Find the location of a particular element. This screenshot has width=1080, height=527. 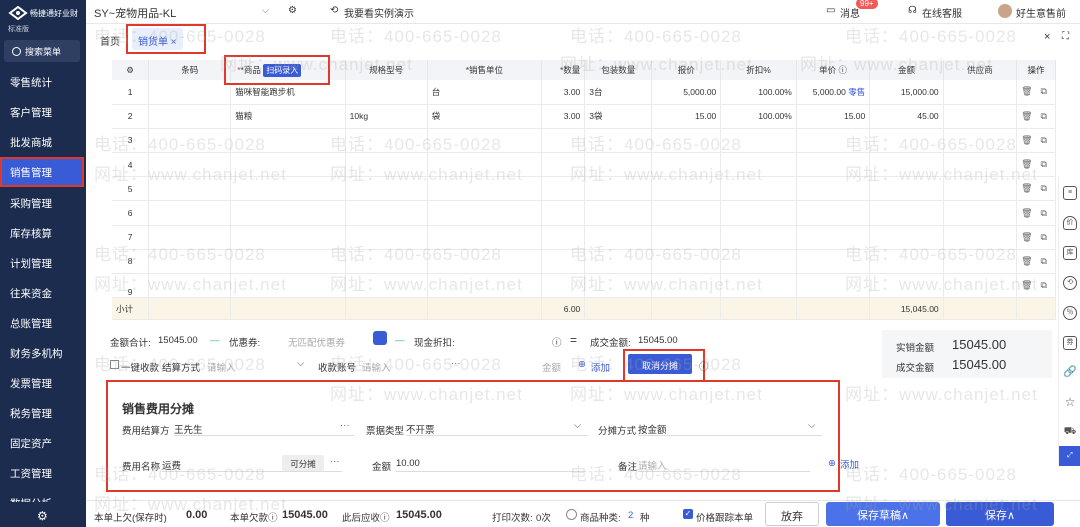

sidebar-item-multi-org: 财务多机构 is located at coordinates (43, 353).